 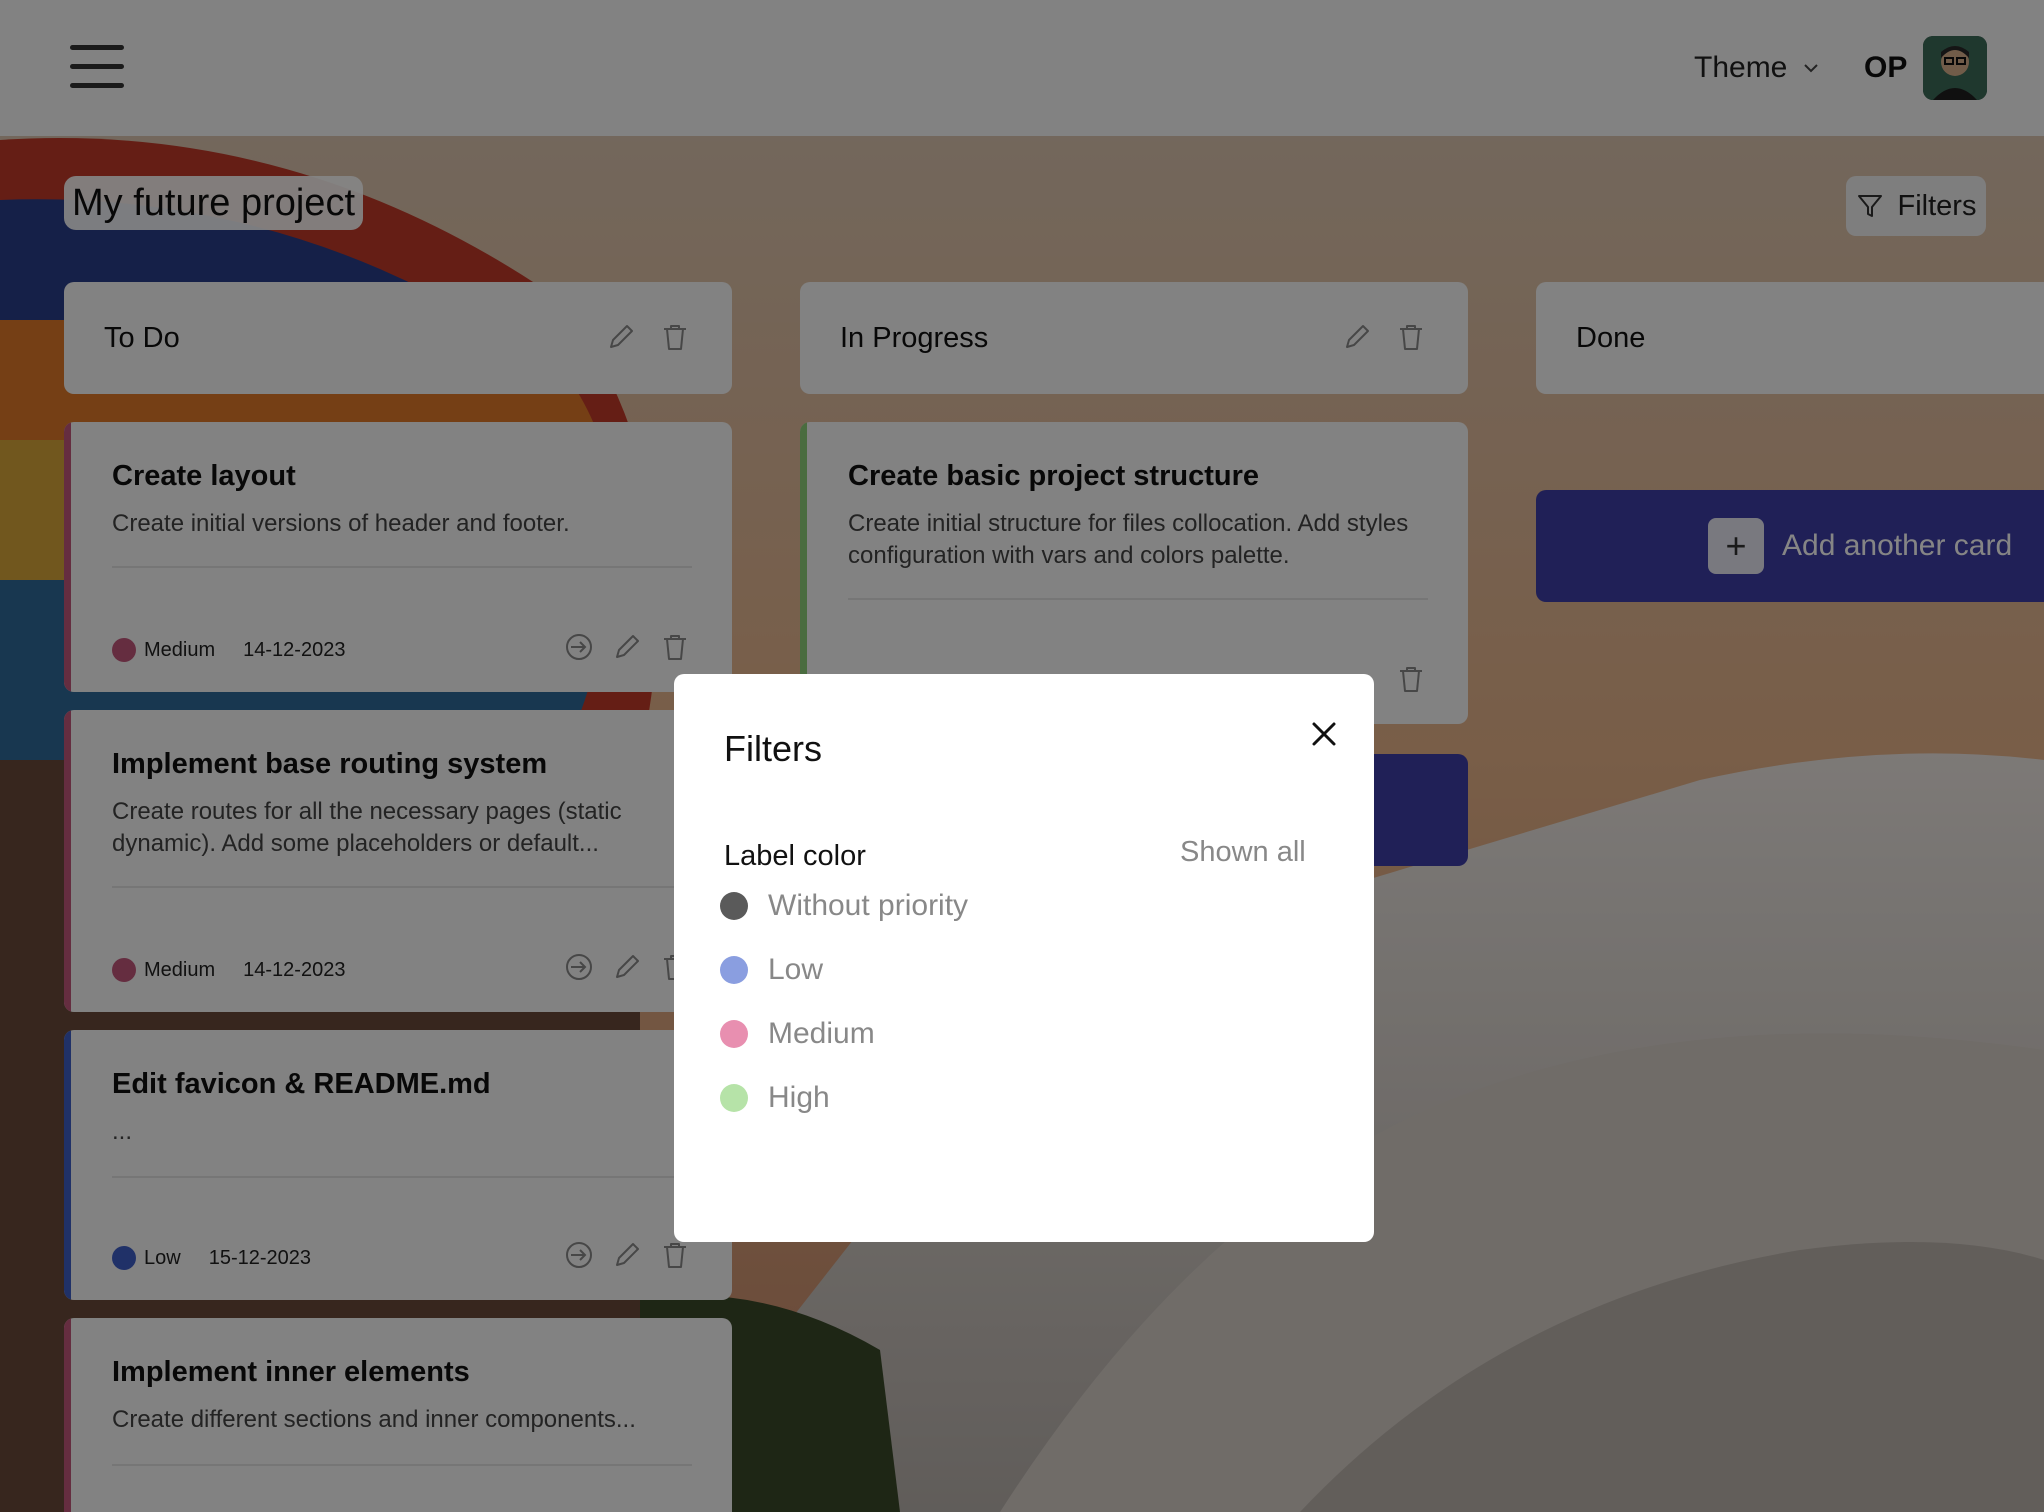 I want to click on filter-option-label: Without priority, so click(x=868, y=905).